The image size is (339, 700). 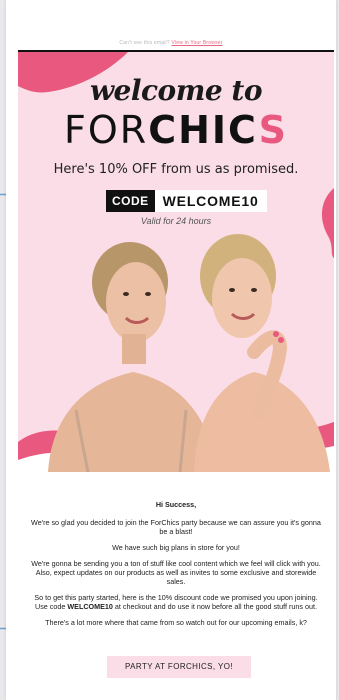 I want to click on brand-part-chic: CHIC, so click(x=203, y=130).